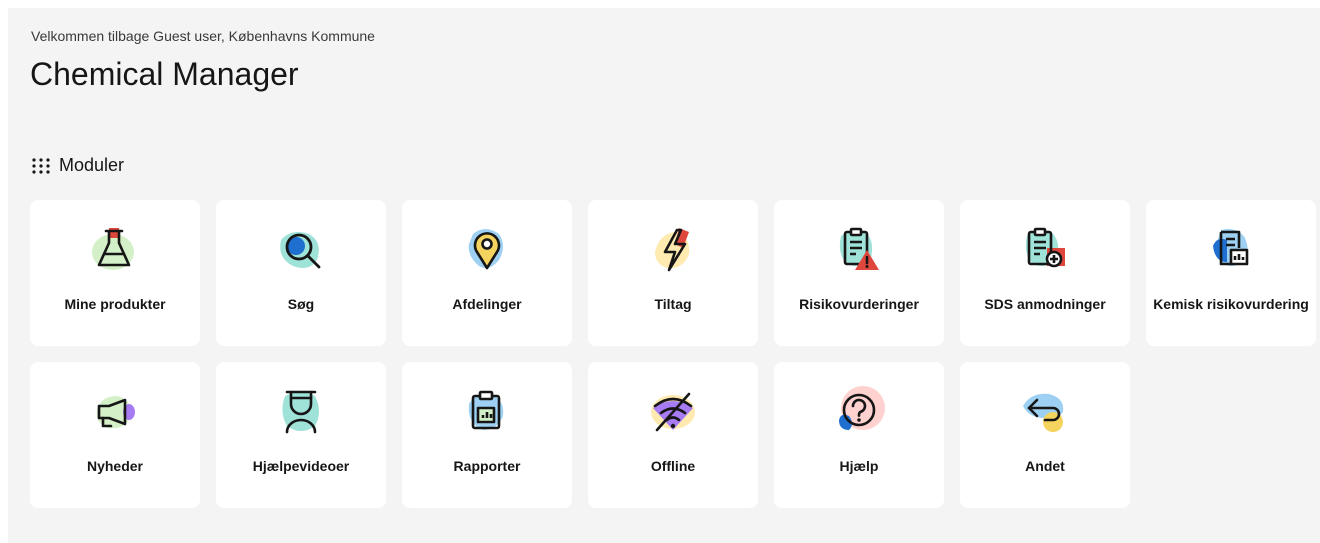 This screenshot has width=1320, height=543. What do you see at coordinates (1045, 247) in the screenshot?
I see `clipboard-add-icon` at bounding box center [1045, 247].